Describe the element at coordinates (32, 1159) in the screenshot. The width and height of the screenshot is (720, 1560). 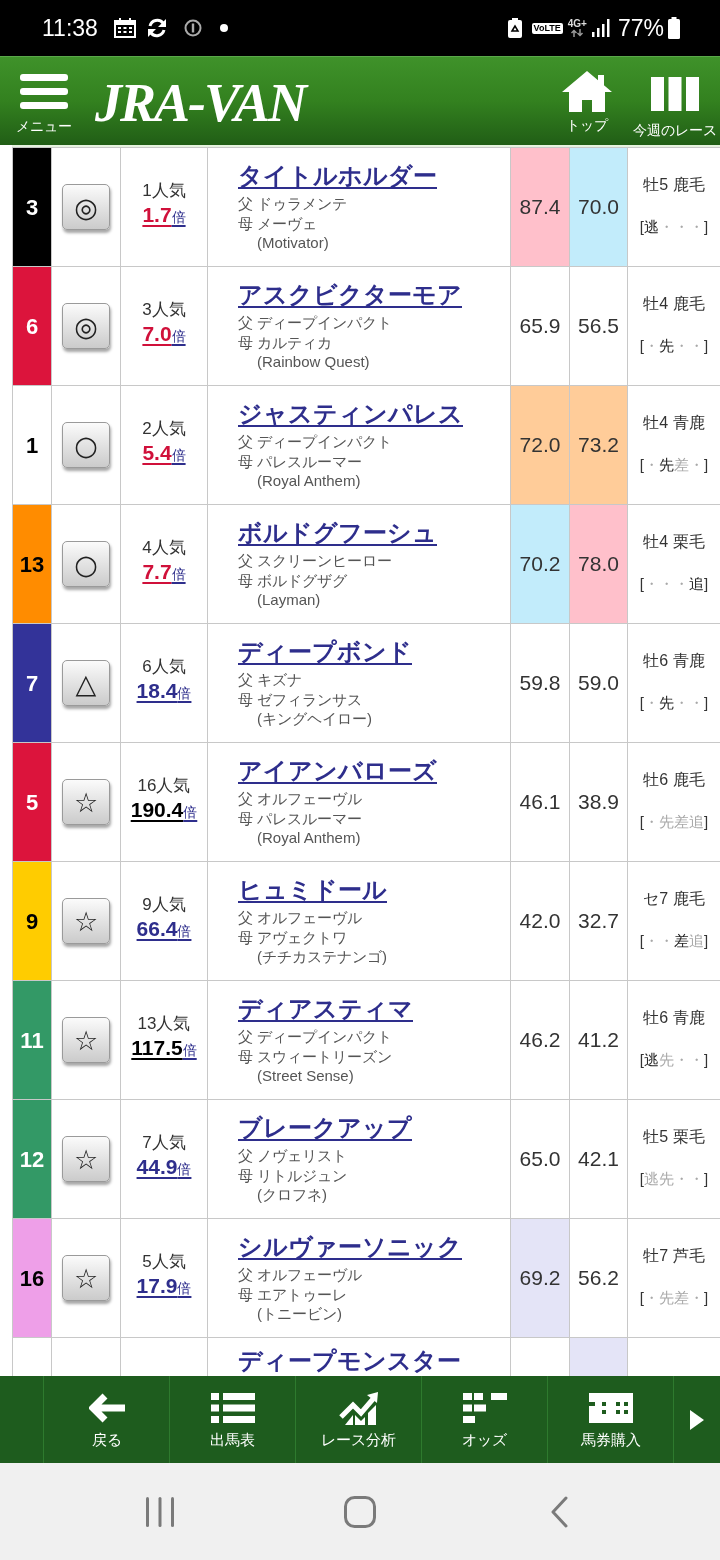
I see `post-number-cell: 12` at that location.